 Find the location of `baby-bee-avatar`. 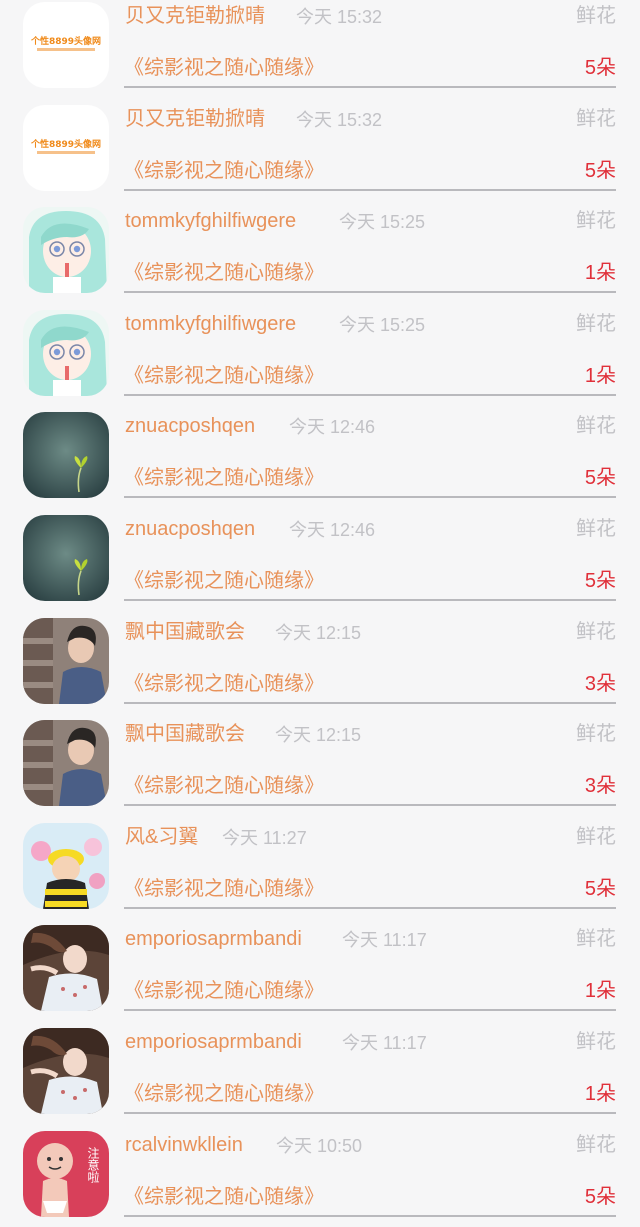

baby-bee-avatar is located at coordinates (66, 865).